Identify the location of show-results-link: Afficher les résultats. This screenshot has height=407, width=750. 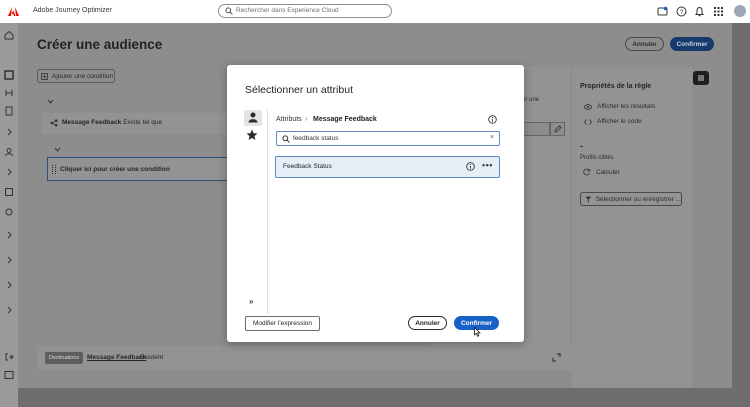
(619, 106).